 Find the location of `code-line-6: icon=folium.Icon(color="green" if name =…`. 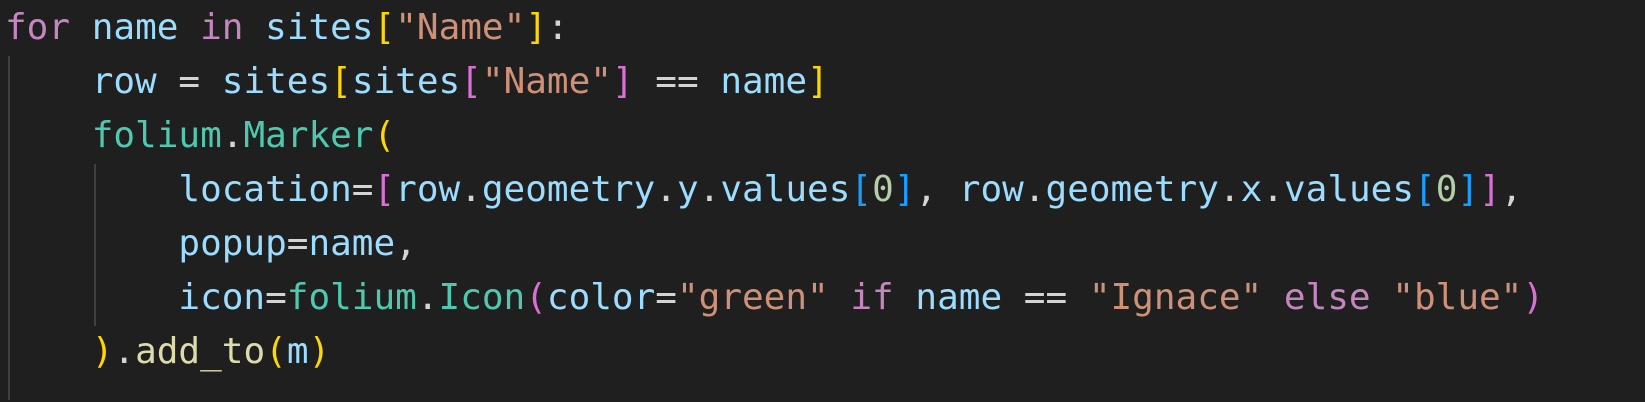

code-line-6: icon=folium.Icon(color="green" if name =… is located at coordinates (774, 298).